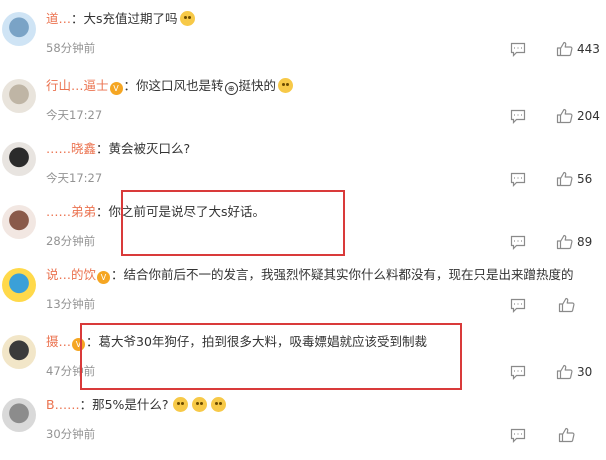 Image resolution: width=606 pixels, height=460 pixels. Describe the element at coordinates (71, 241) in the screenshot. I see `comment-time: 28分钟前` at that location.